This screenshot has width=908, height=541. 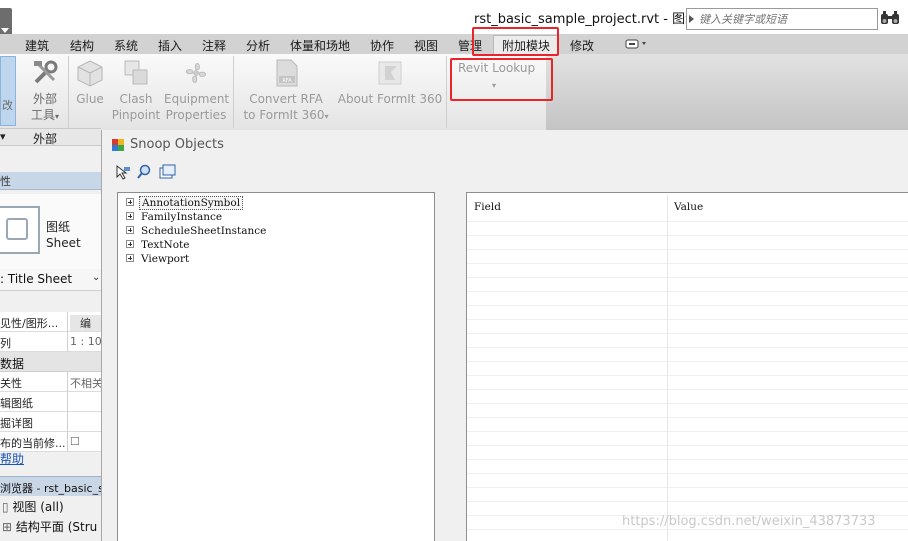 What do you see at coordinates (426, 45) in the screenshot?
I see `tab-view: 视图` at bounding box center [426, 45].